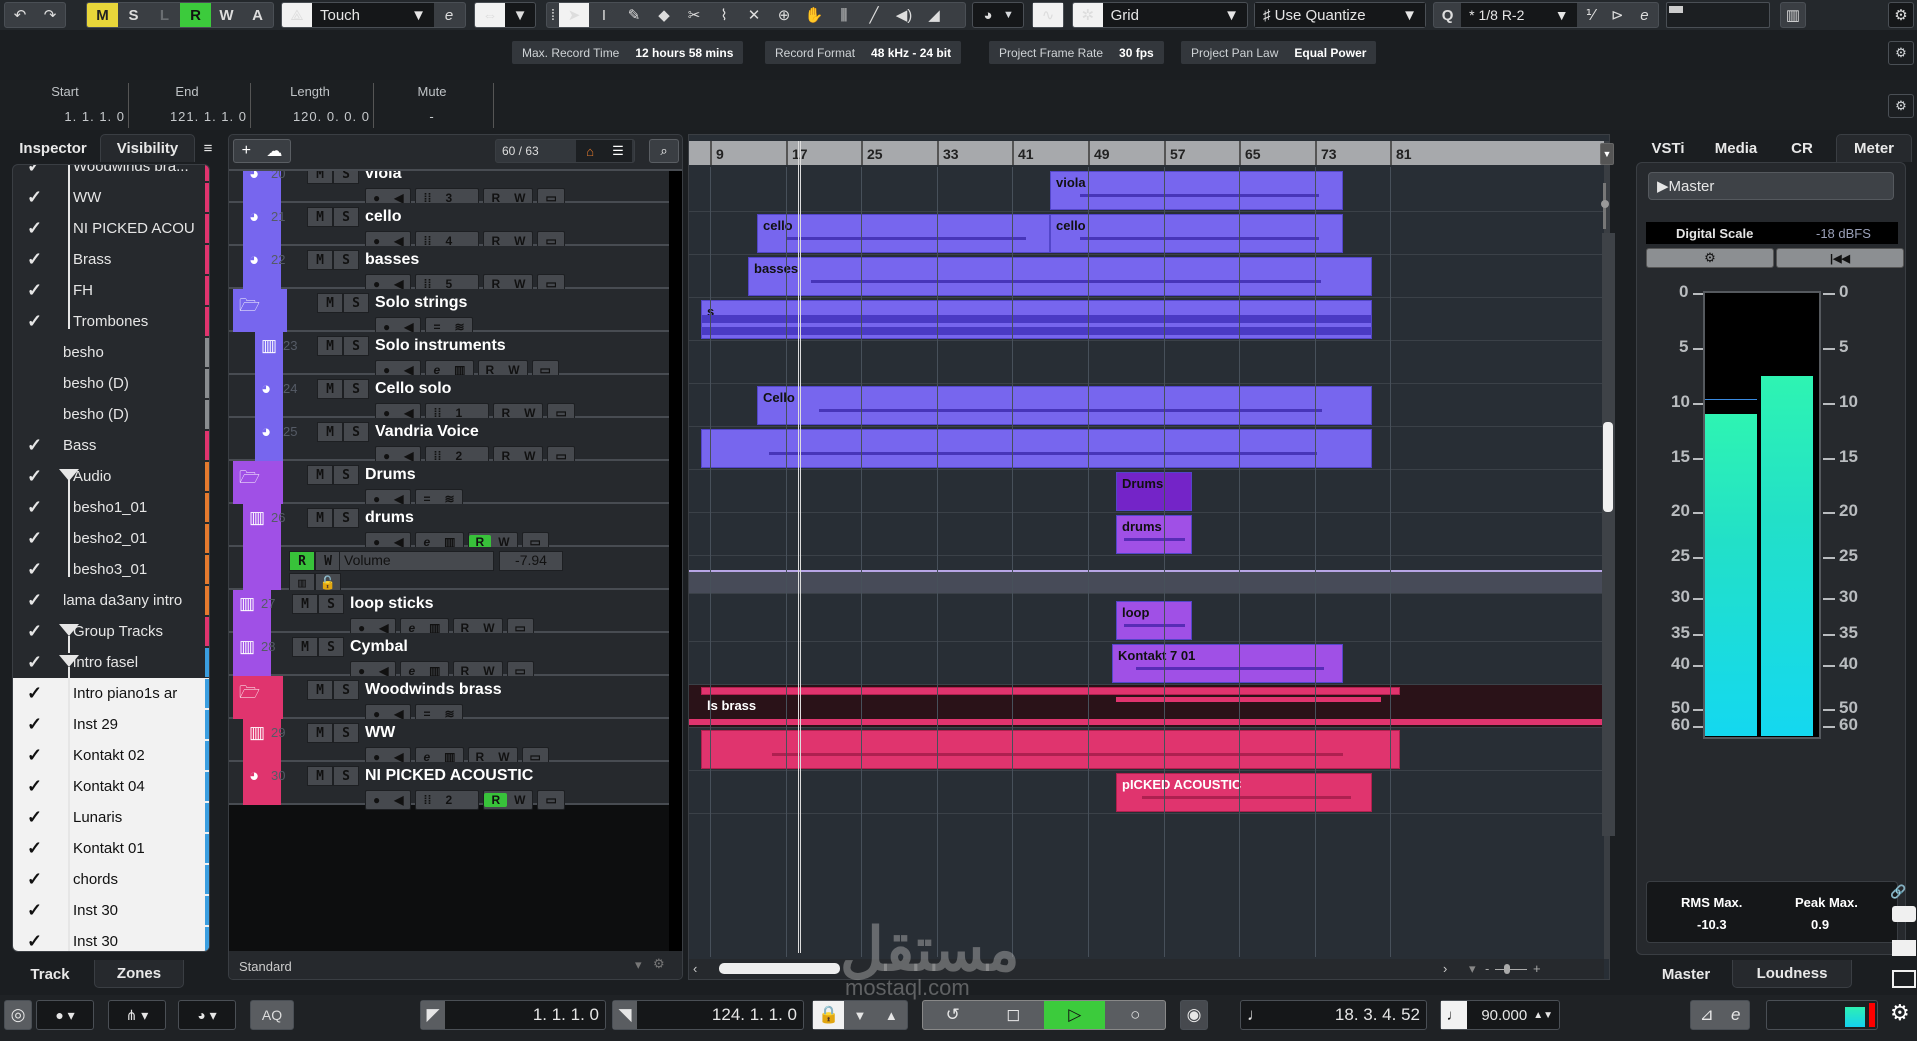  Describe the element at coordinates (1901, 53) in the screenshot. I see `info-bar-settings-button: ⚙` at that location.